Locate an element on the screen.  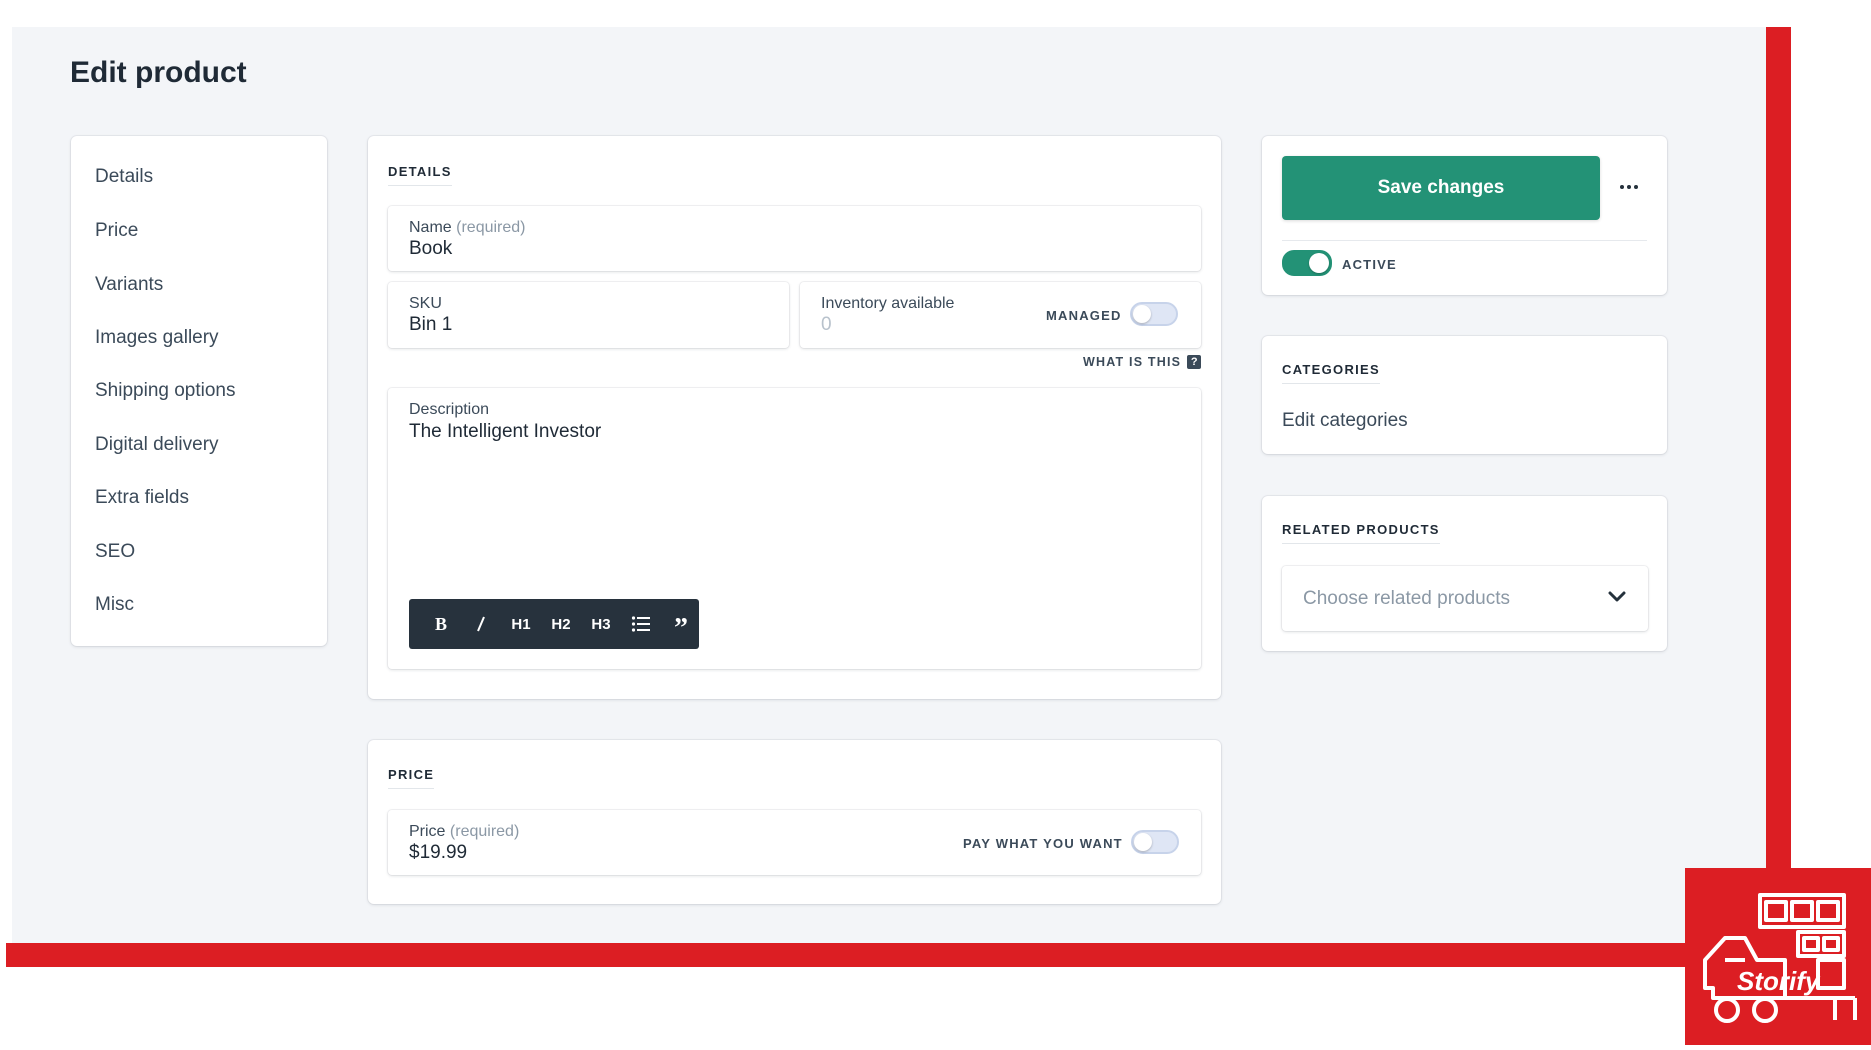
sidebar-item-extra-fields: Extra fields is located at coordinates (142, 498).